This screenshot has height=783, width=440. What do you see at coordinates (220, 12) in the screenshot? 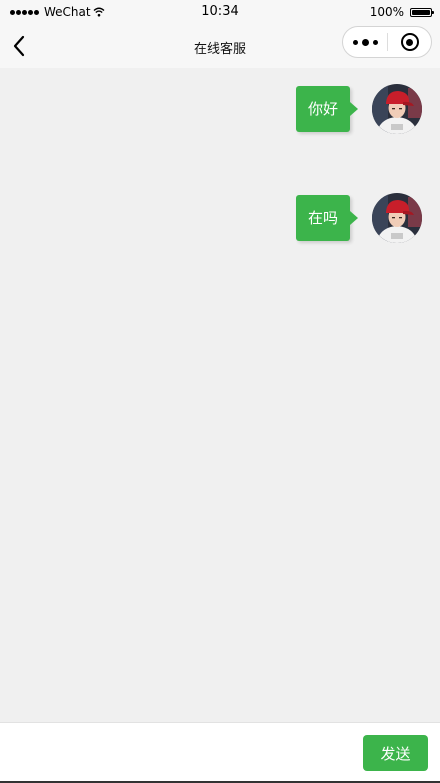
I see `status-bar: WeChat 10:34 100%` at bounding box center [220, 12].